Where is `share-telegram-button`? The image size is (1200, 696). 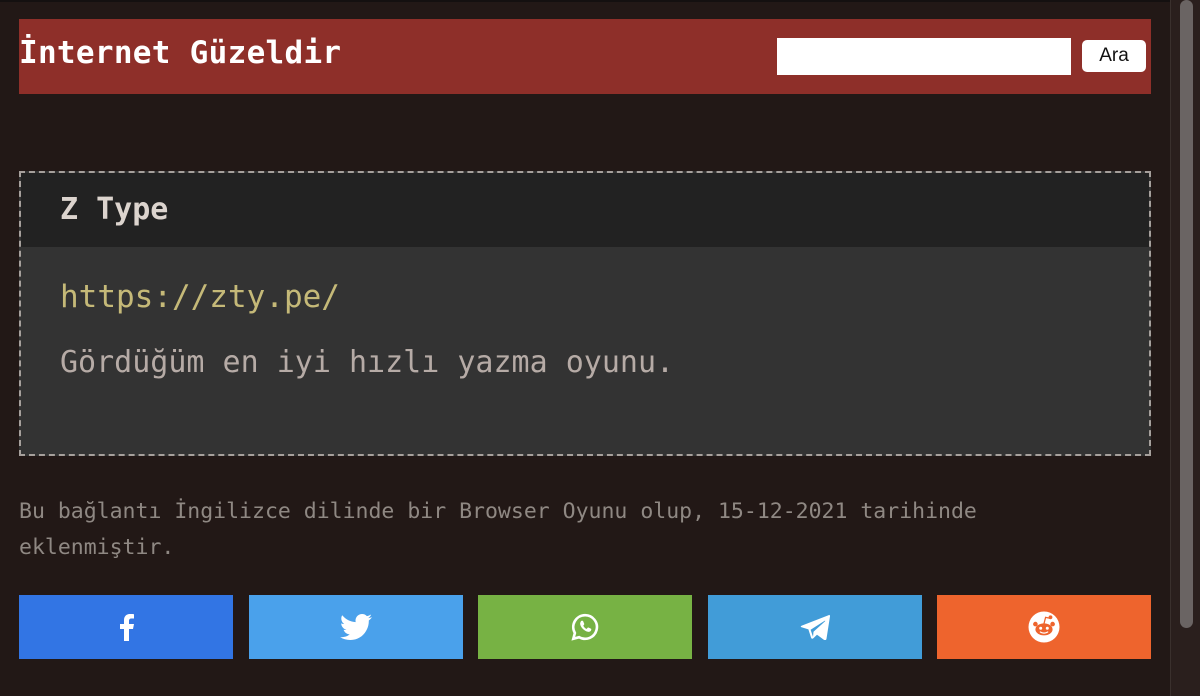 share-telegram-button is located at coordinates (815, 627).